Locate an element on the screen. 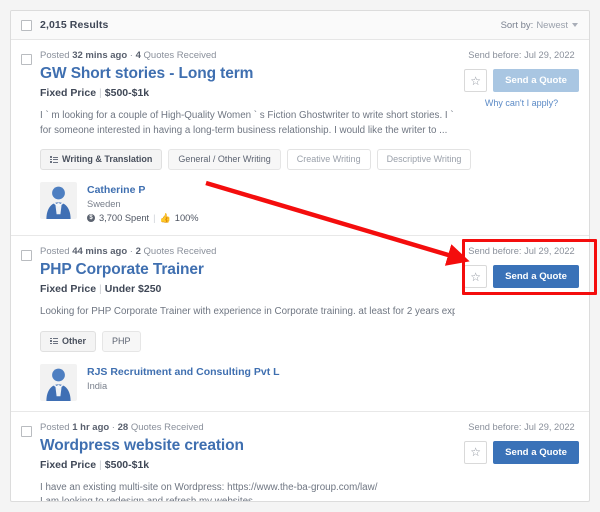 Image resolution: width=600 pixels, height=512 pixels. job-tag-label: Writing & Translation is located at coordinates (107, 159).